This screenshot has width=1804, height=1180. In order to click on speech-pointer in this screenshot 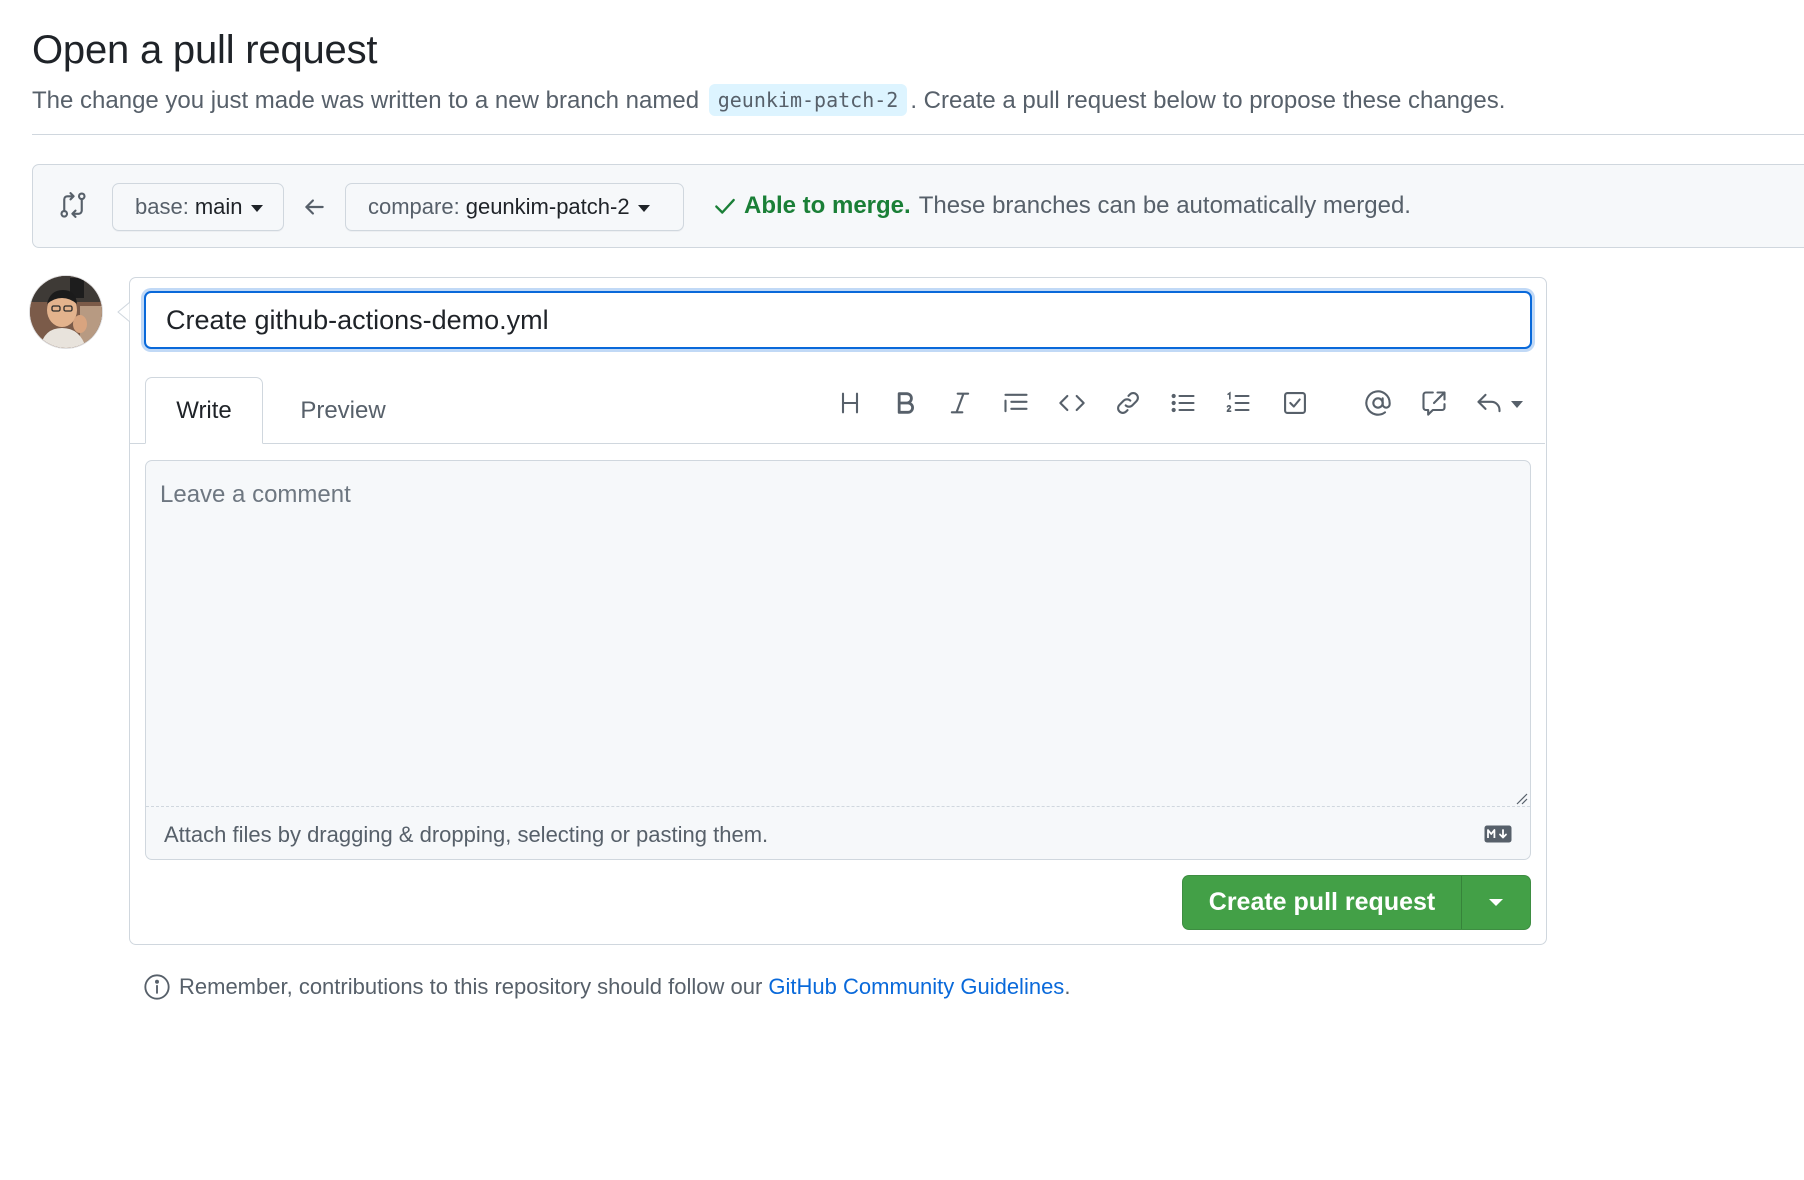, I will do `click(125, 312)`.